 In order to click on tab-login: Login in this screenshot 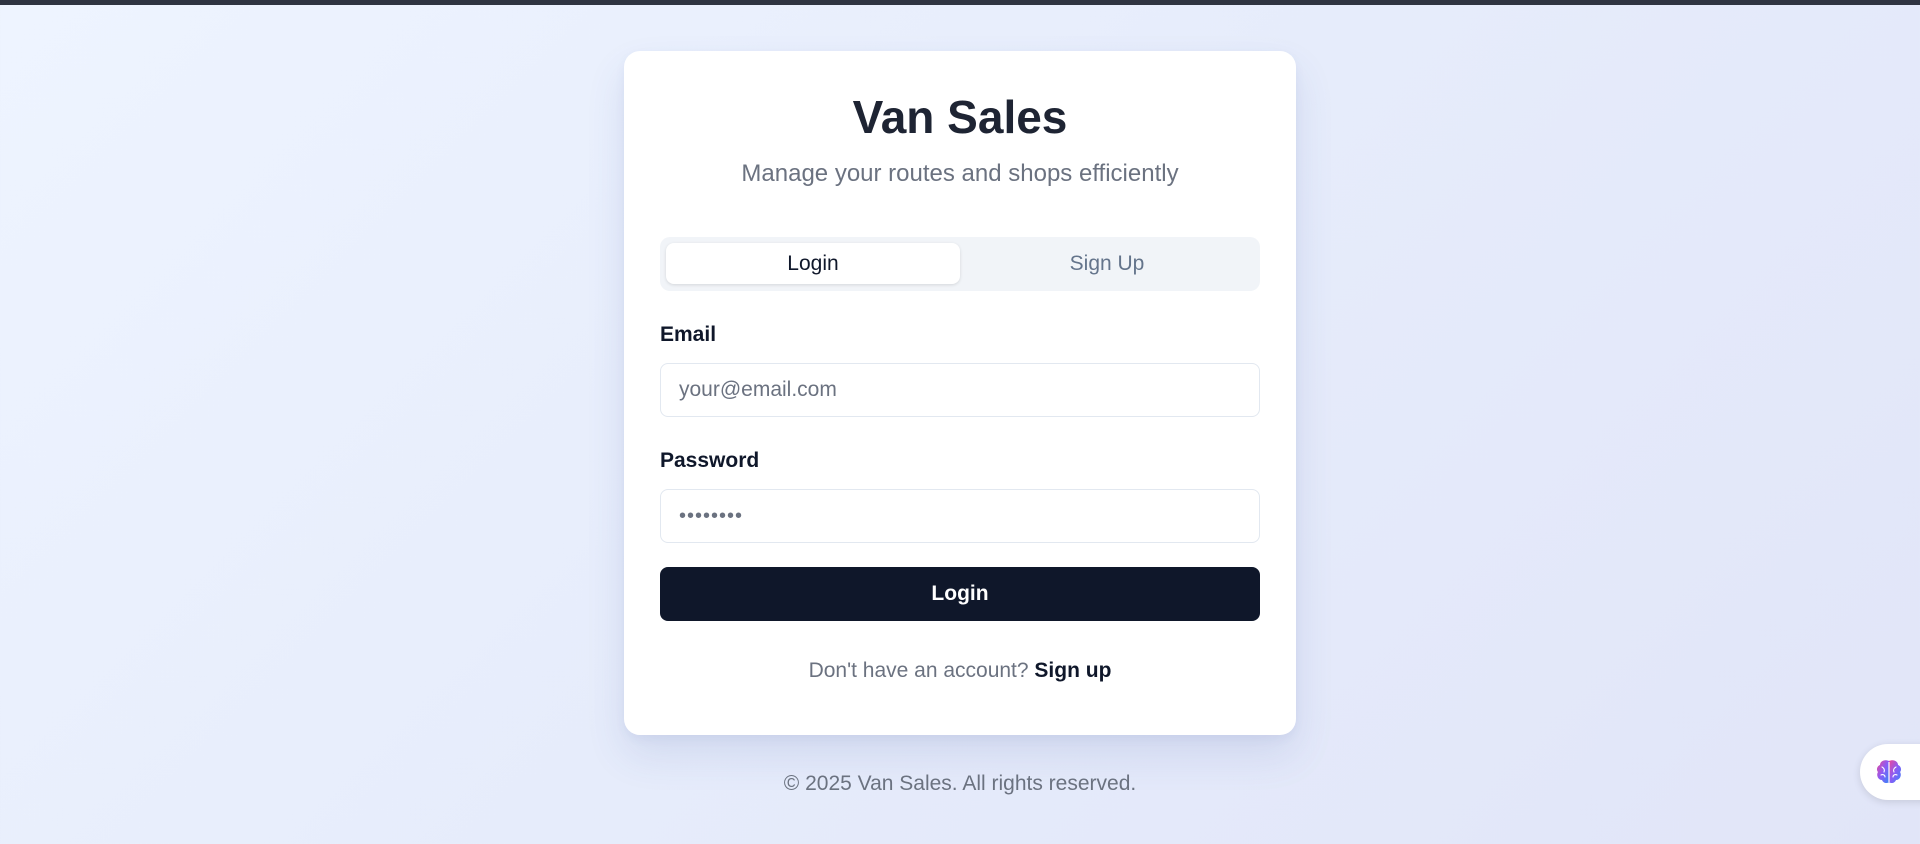, I will do `click(813, 263)`.